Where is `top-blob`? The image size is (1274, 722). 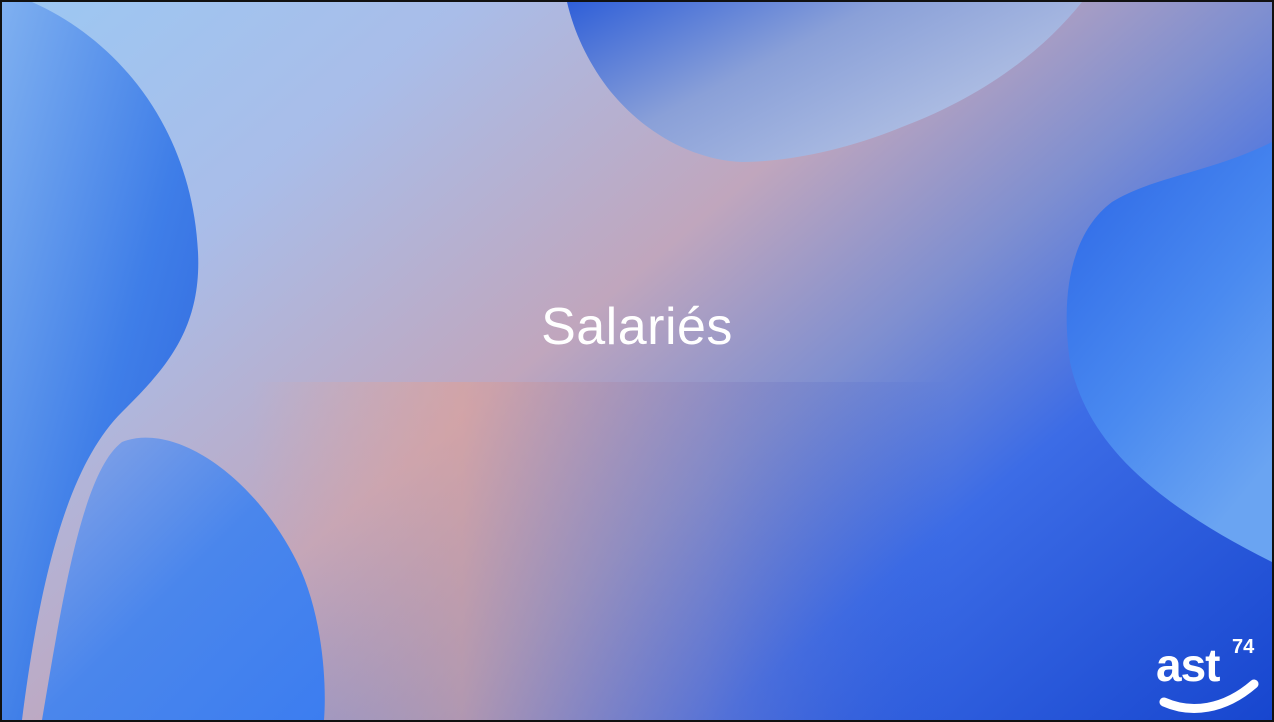
top-blob is located at coordinates (824, 82).